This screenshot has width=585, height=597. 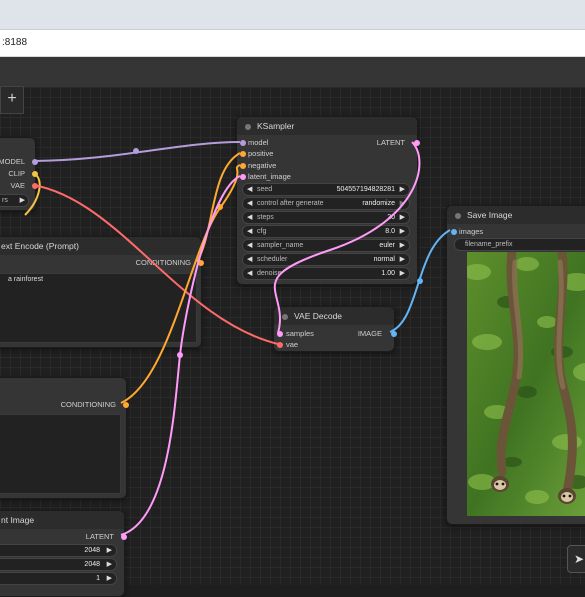 What do you see at coordinates (243, 166) in the screenshot?
I see `negative-input-socket` at bounding box center [243, 166].